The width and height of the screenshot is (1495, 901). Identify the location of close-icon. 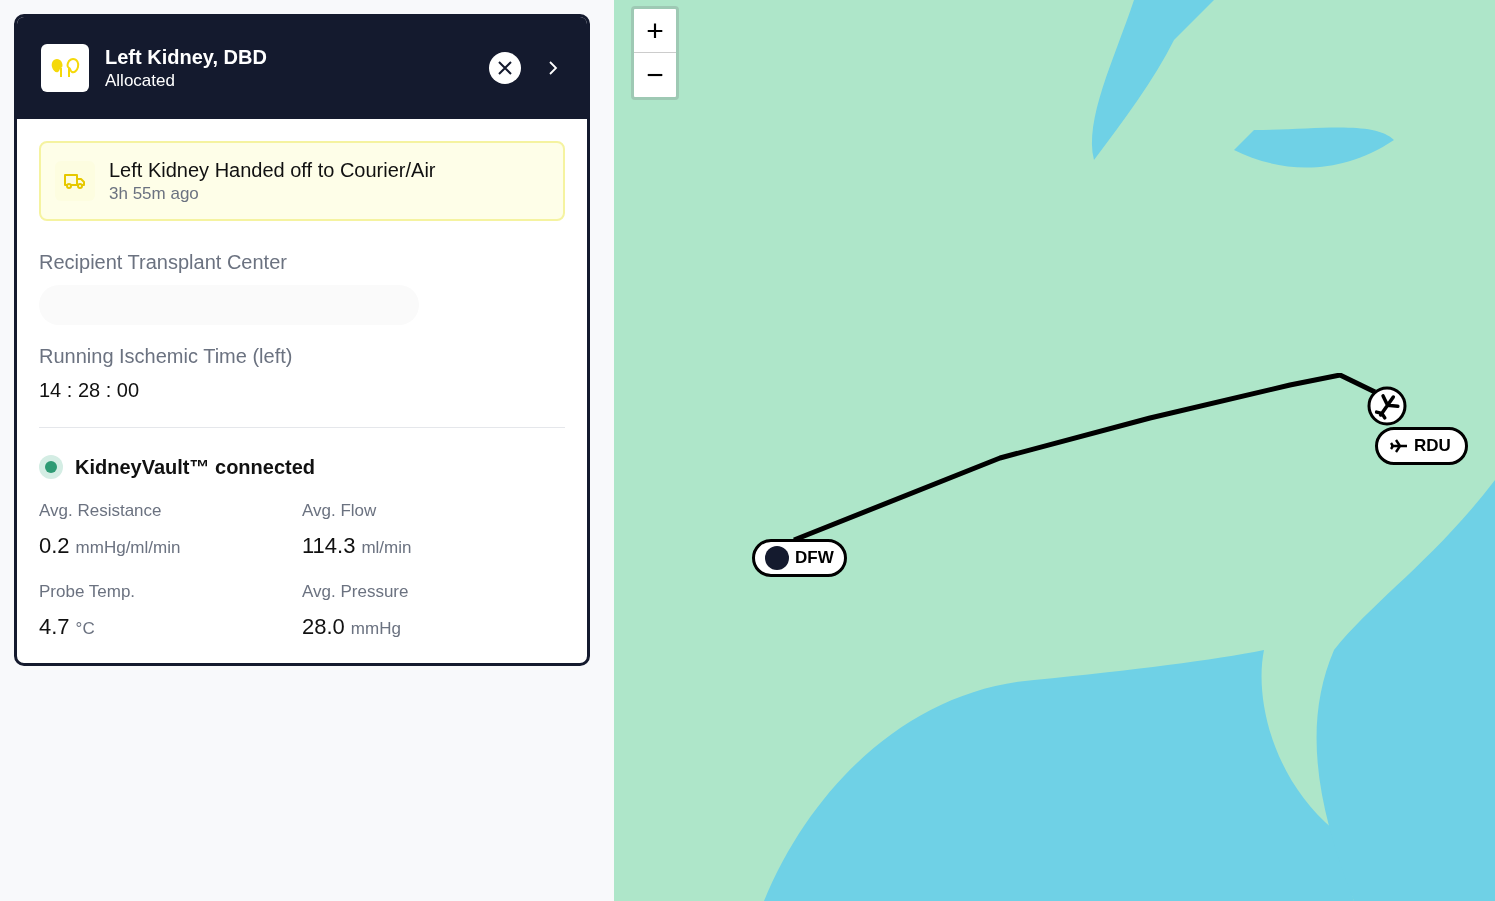
(505, 68).